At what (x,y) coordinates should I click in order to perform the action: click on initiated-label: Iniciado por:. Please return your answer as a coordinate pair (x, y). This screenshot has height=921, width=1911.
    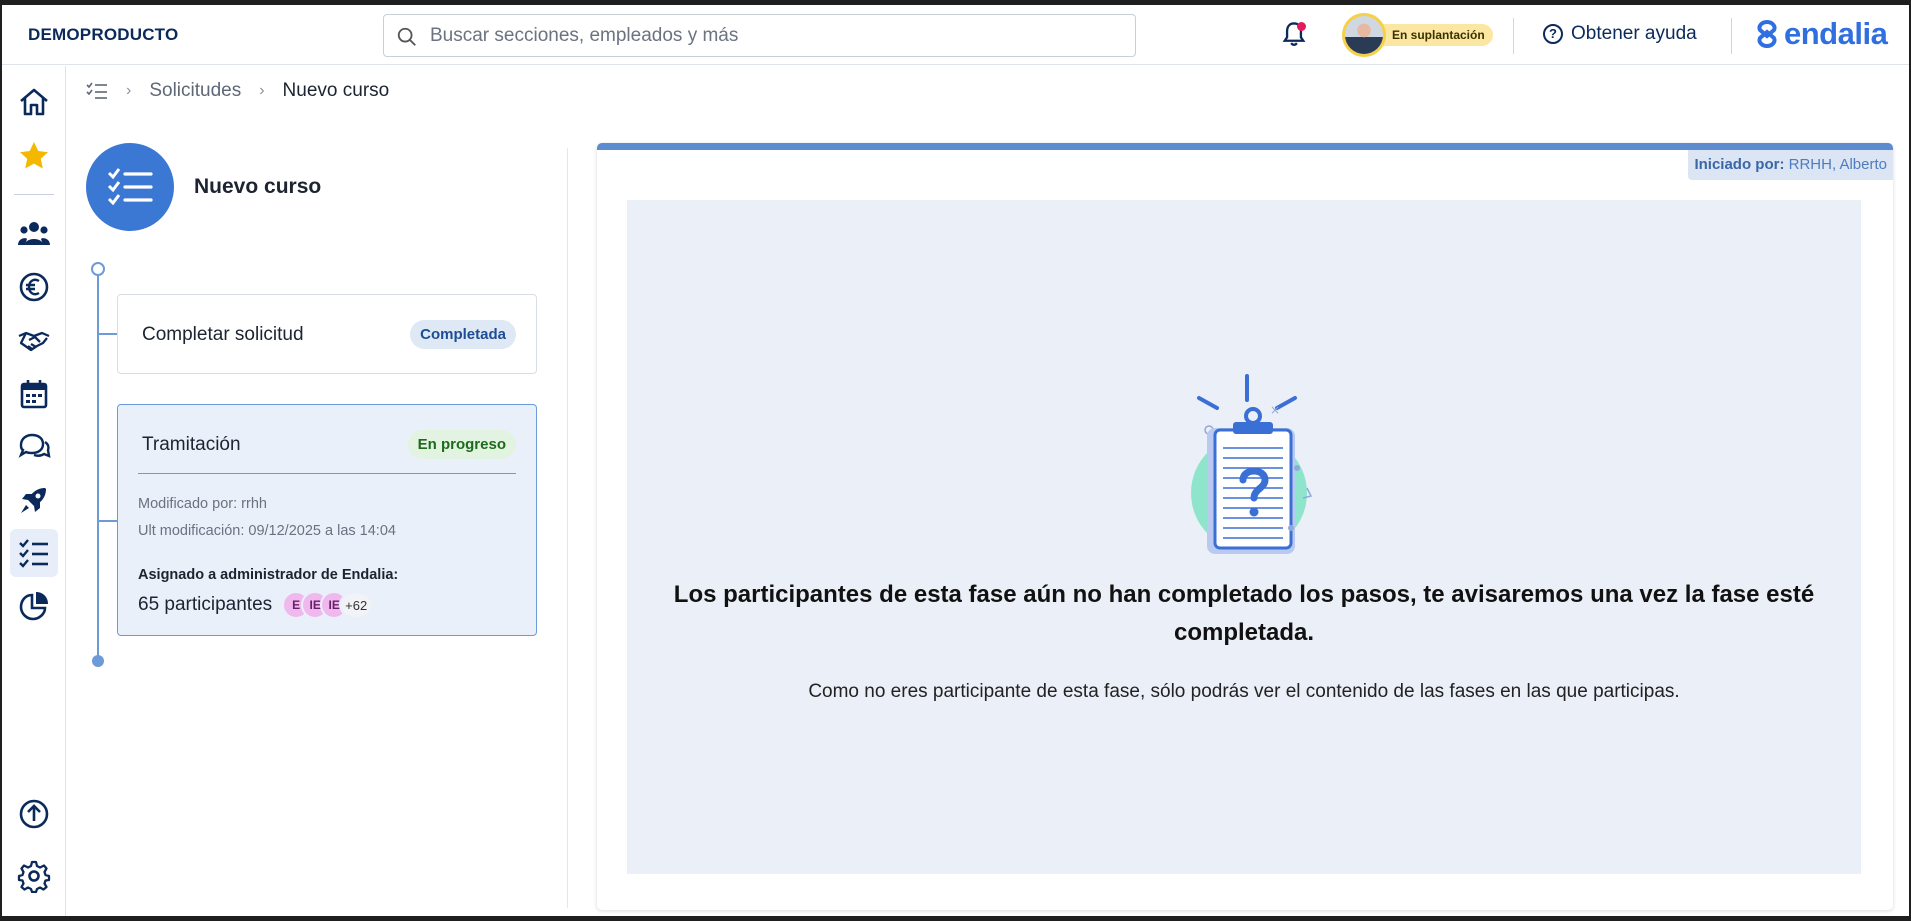
    Looking at the image, I should click on (1739, 164).